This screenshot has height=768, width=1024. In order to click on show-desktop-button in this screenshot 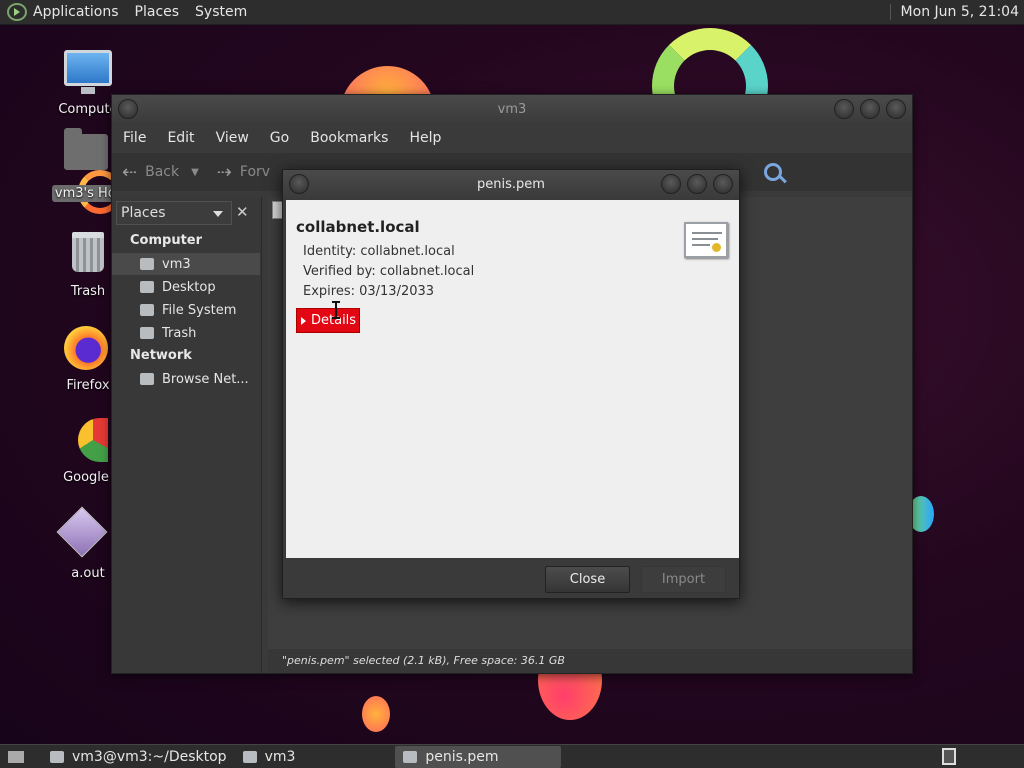, I will do `click(16, 757)`.